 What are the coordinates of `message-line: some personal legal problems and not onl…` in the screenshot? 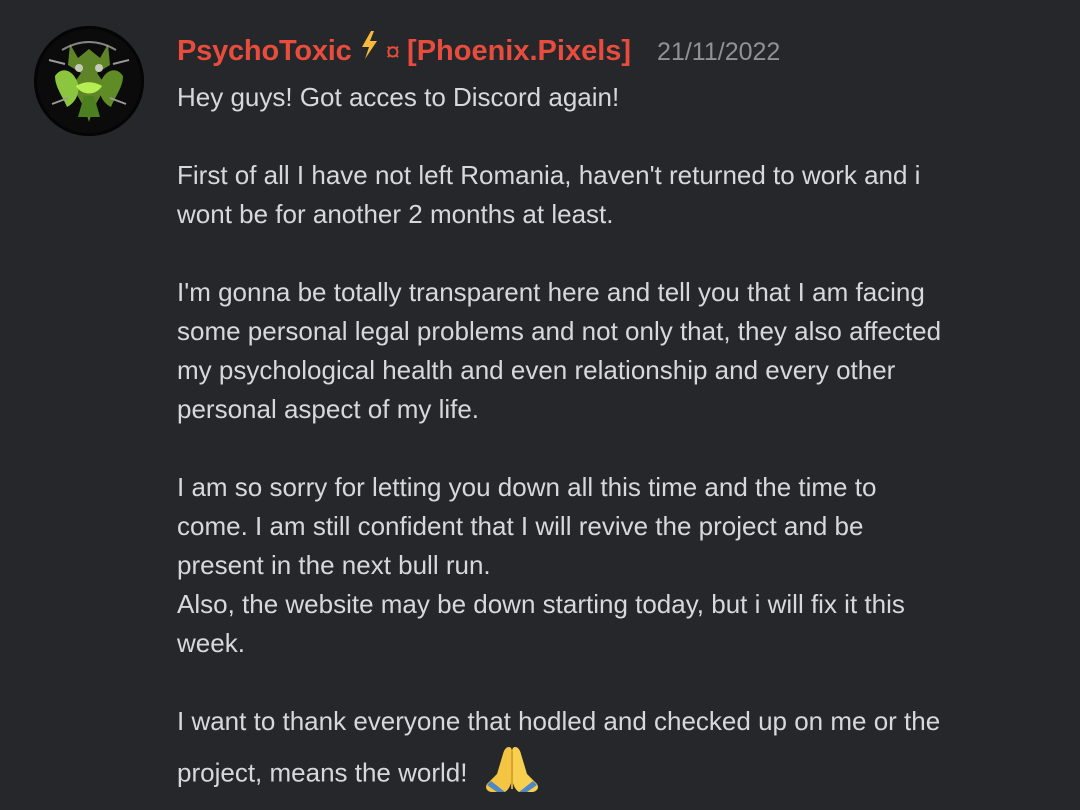 It's located at (559, 331).